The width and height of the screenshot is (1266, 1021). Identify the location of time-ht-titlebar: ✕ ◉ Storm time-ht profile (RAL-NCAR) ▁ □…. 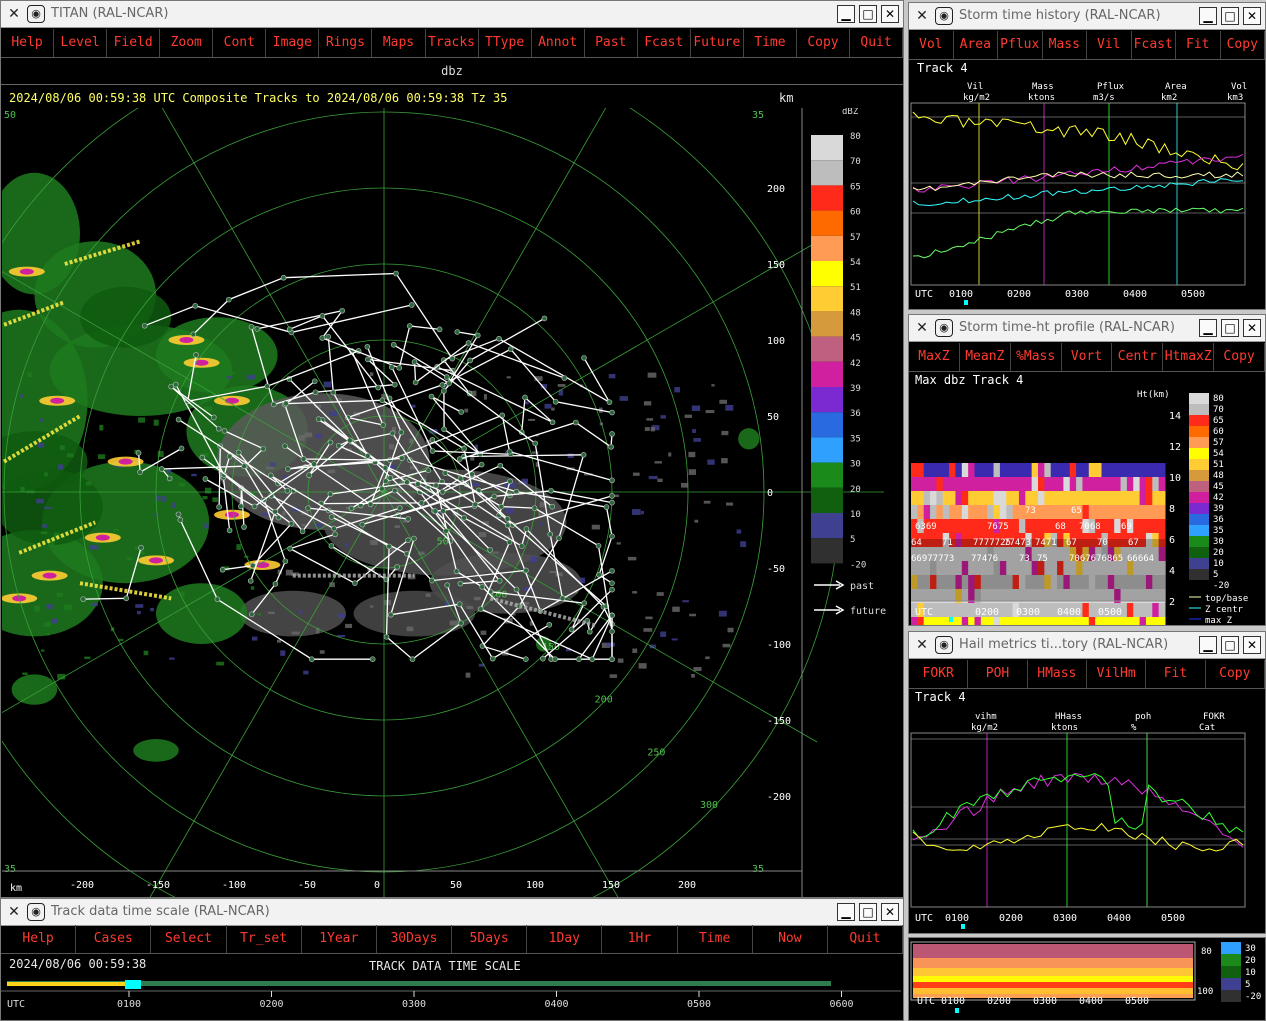
(1087, 328).